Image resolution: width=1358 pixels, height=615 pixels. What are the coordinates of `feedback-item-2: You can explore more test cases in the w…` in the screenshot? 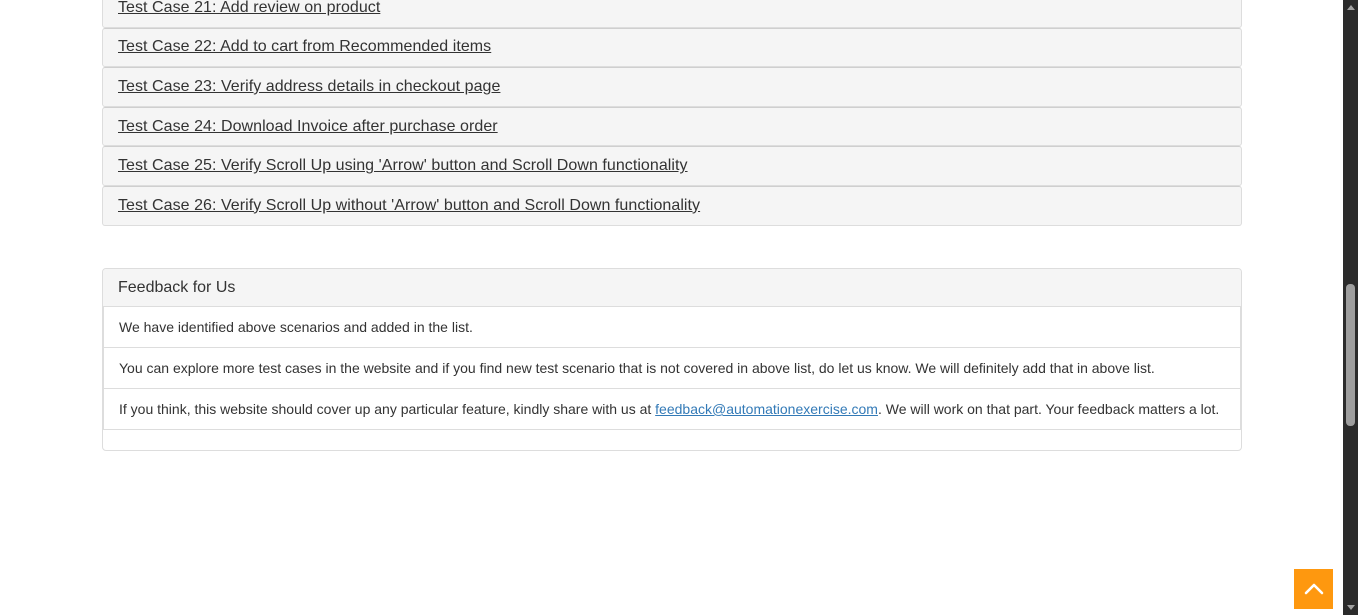 It's located at (672, 368).